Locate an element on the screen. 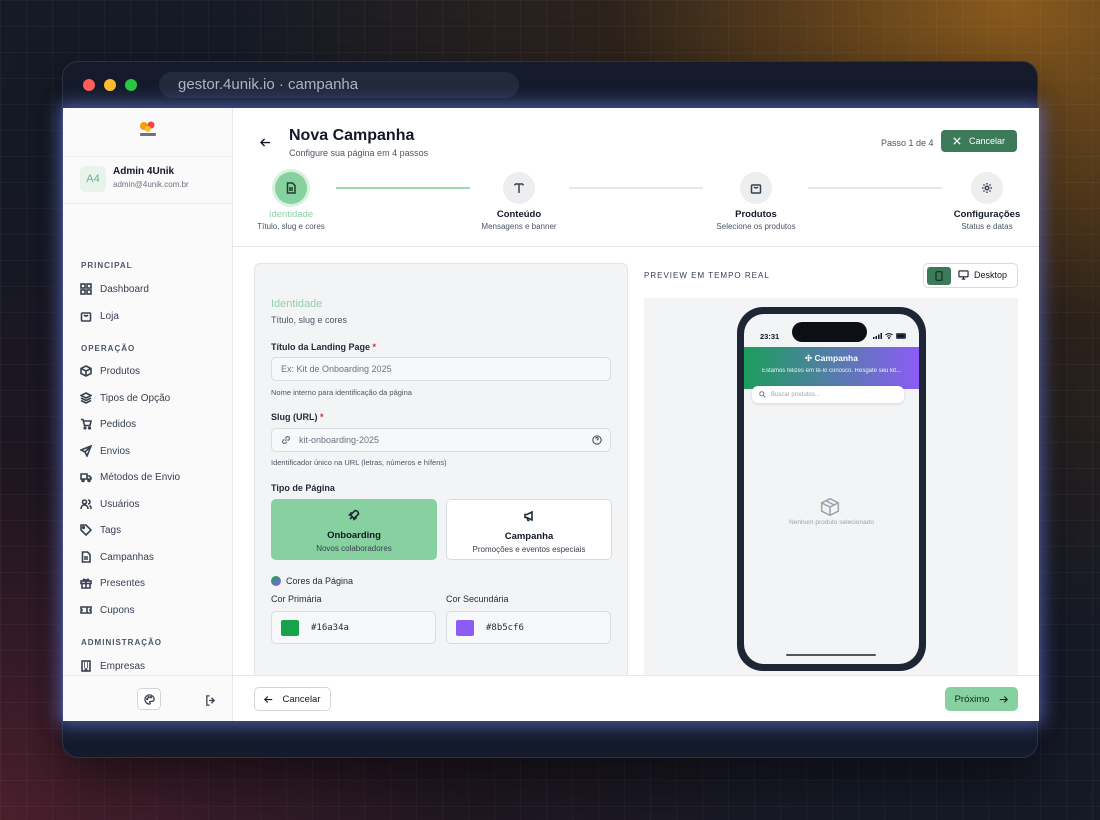  colors-label: Cores da Página is located at coordinates (320, 581).